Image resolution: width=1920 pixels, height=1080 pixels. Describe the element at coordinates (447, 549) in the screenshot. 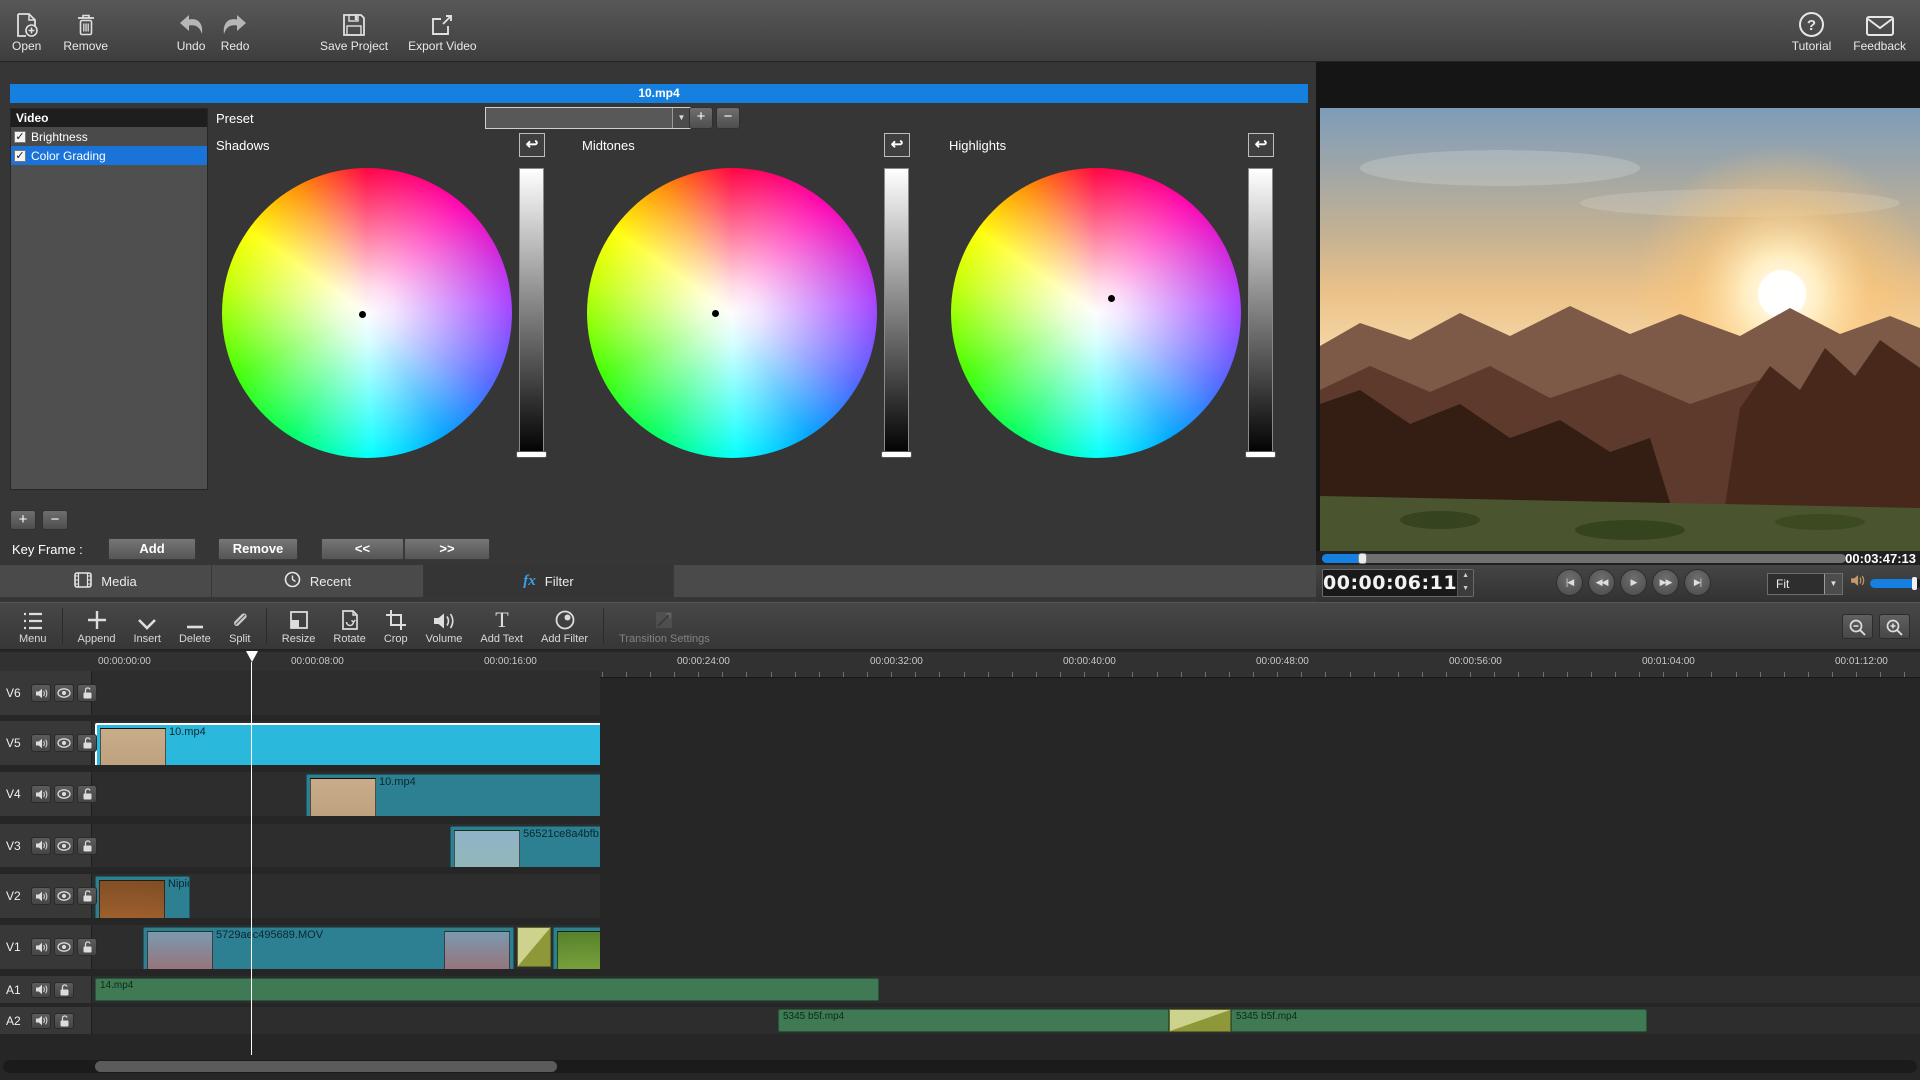

I see `keyframe-next-button: >>` at that location.